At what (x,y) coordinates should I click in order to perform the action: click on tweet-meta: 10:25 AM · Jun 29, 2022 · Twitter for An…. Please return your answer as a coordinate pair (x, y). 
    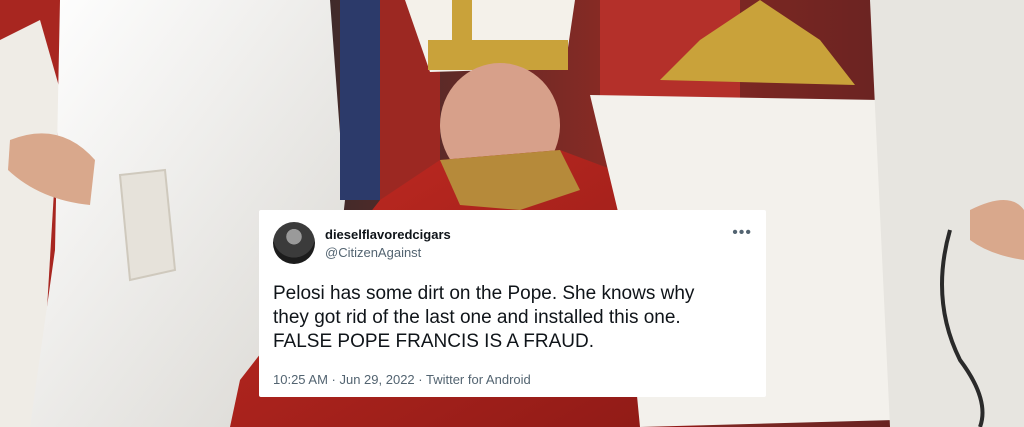
    Looking at the image, I should click on (402, 379).